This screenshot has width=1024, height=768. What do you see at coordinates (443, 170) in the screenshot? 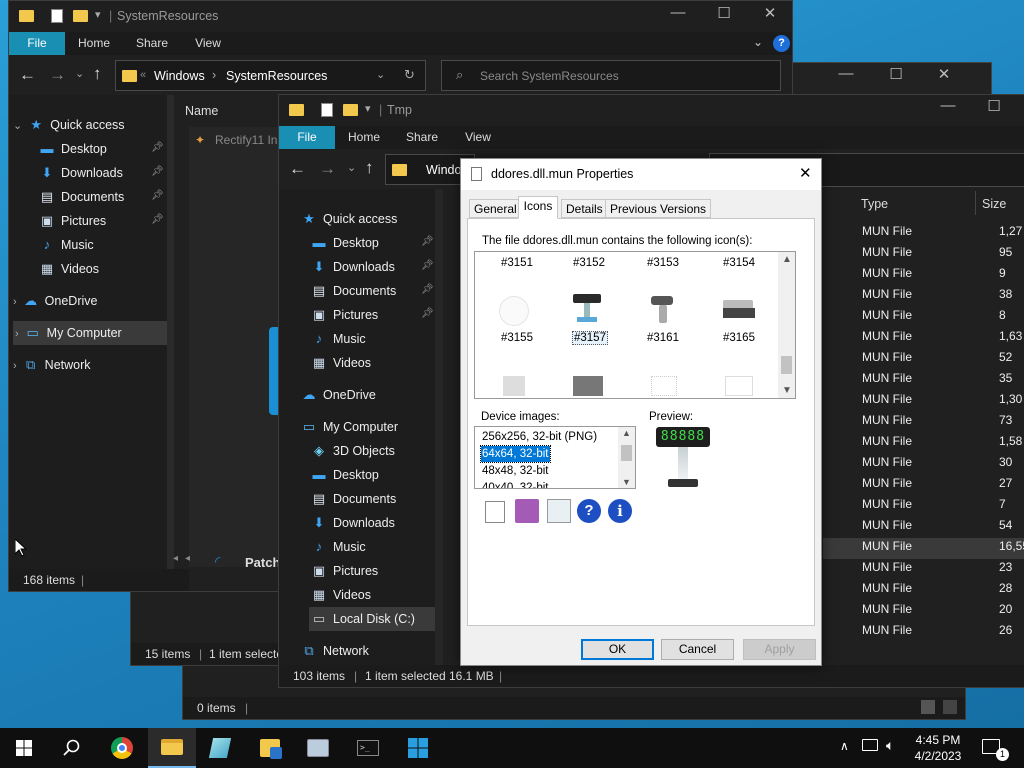
I see `breadcrumb-root: Windo` at bounding box center [443, 170].